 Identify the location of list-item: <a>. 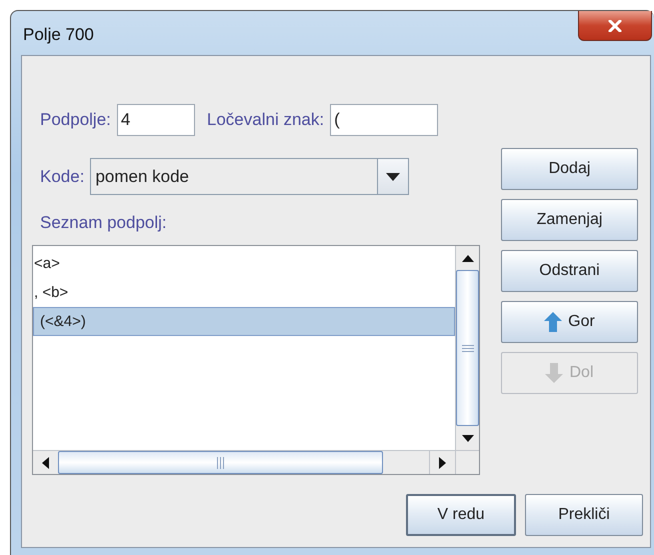
(244, 263).